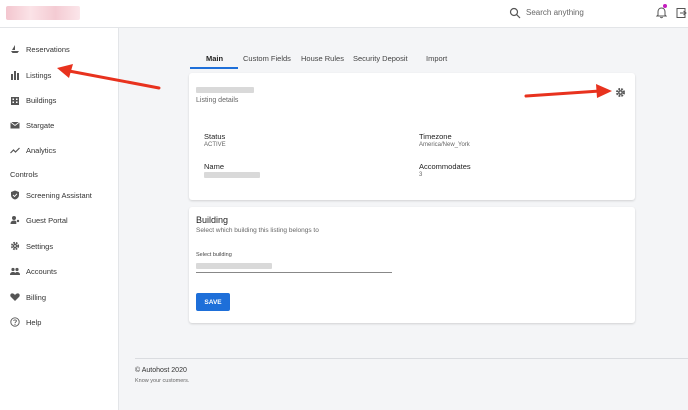  Describe the element at coordinates (234, 266) in the screenshot. I see `select-building-value-redacted` at that location.